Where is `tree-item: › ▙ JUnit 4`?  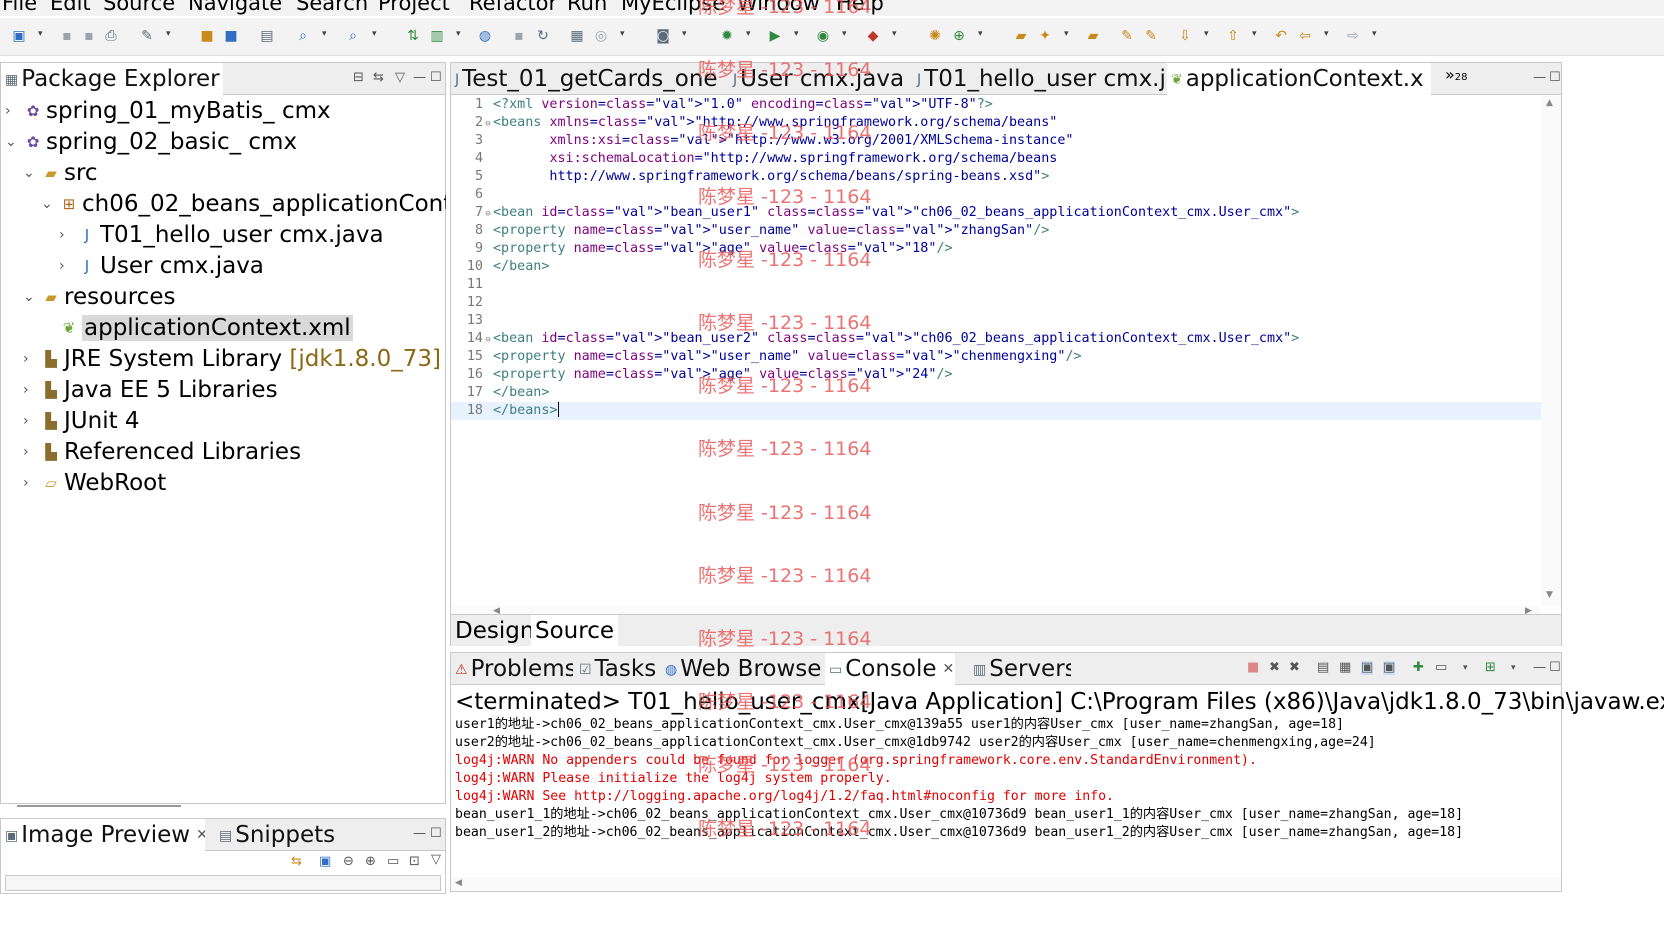
tree-item: › ▙ JUnit 4 is located at coordinates (81, 421).